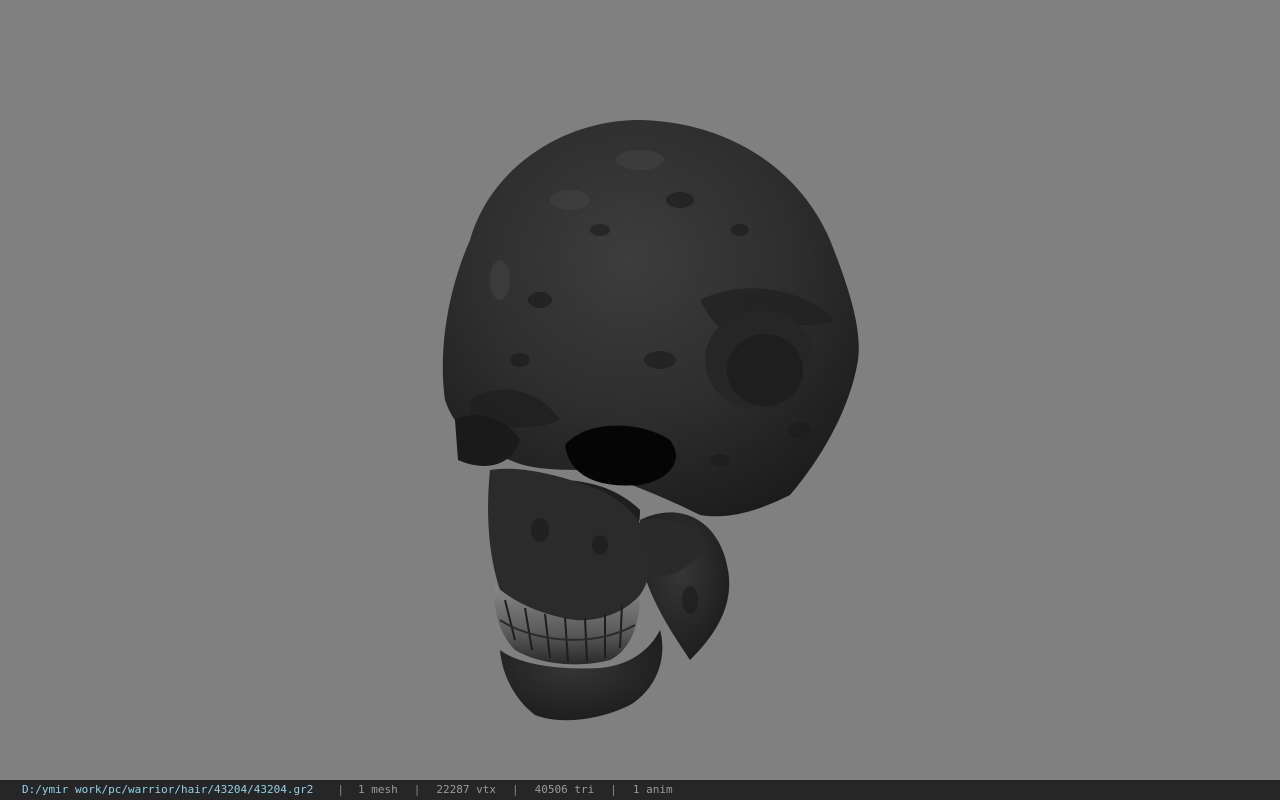 This screenshot has width=1280, height=800. I want to click on vertex-count: 22287 vtx, so click(466, 789).